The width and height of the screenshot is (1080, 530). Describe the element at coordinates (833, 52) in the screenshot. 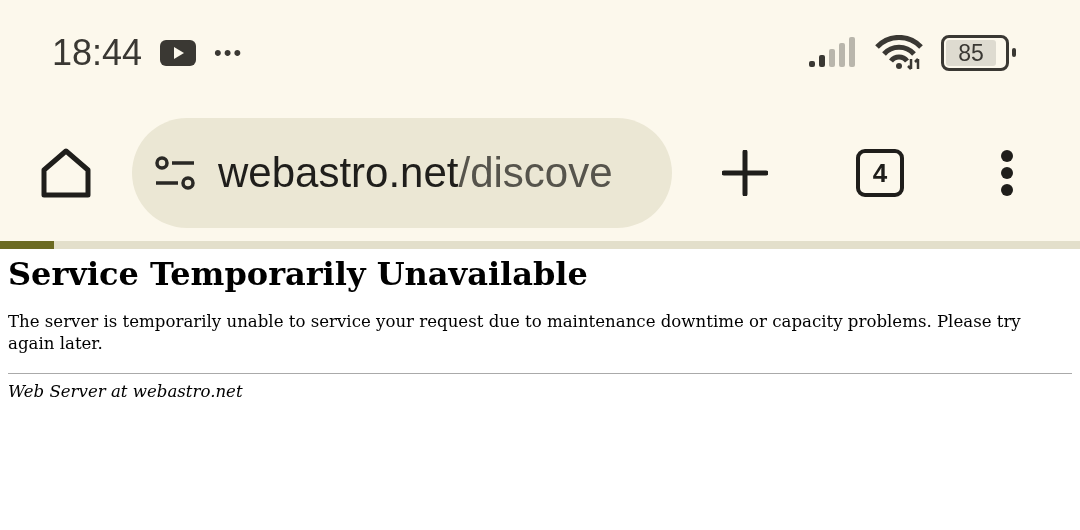

I see `signal-icon` at that location.